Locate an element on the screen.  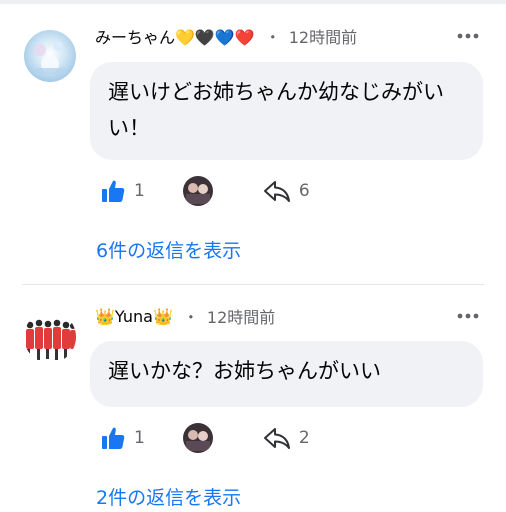
author-name: みーちゃん💛🖤💙❤️ is located at coordinates (175, 36).